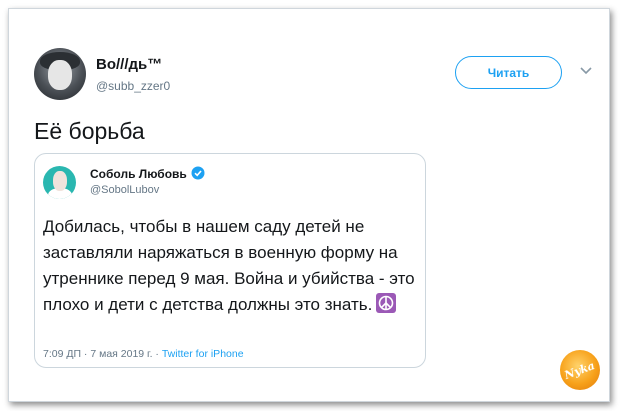 The height and width of the screenshot is (411, 621). Describe the element at coordinates (89, 131) in the screenshot. I see `tweet-text: Её борьба` at that location.